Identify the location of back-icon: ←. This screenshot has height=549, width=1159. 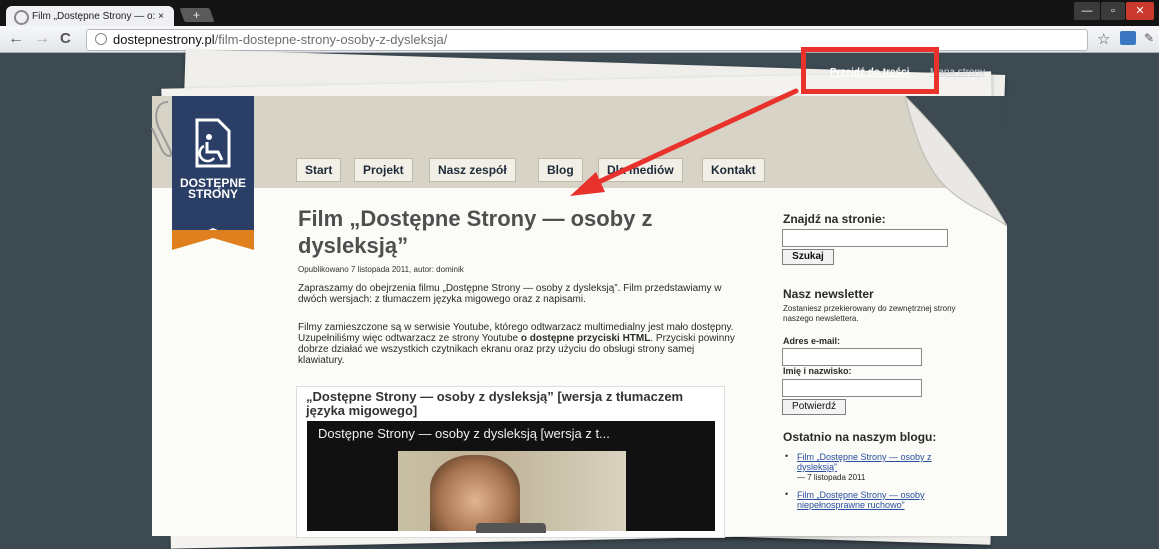
(16, 39).